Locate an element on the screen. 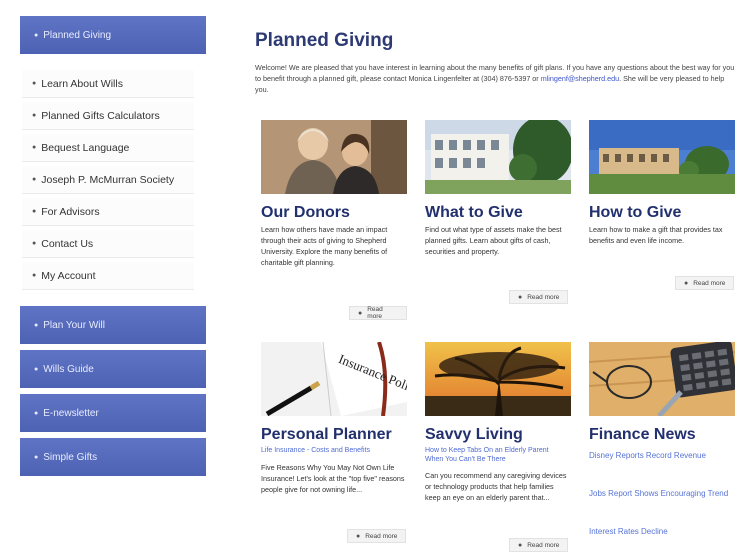  calculator-photo is located at coordinates (662, 379).